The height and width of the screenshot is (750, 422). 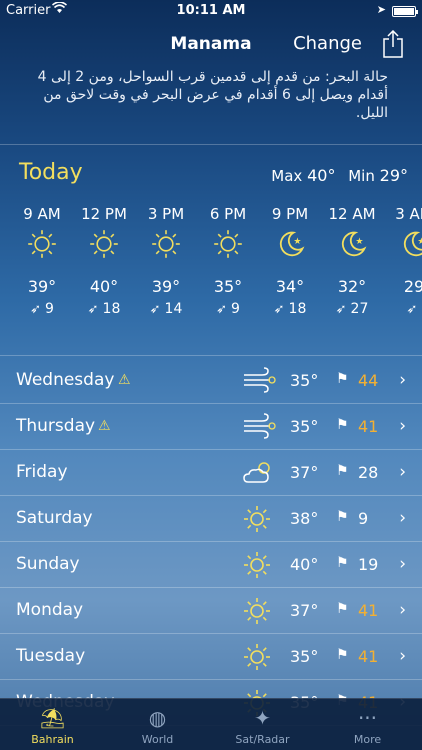 What do you see at coordinates (368, 472) in the screenshot?
I see `day-wind: 28` at bounding box center [368, 472].